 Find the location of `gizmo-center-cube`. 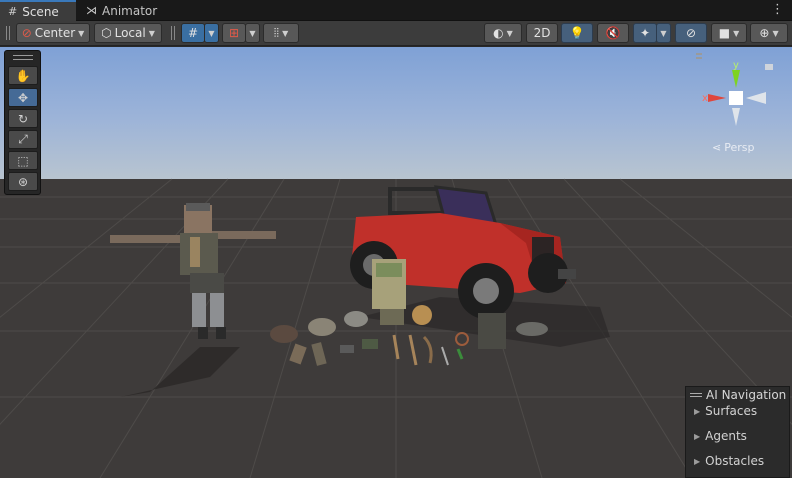

gizmo-center-cube is located at coordinates (736, 98).